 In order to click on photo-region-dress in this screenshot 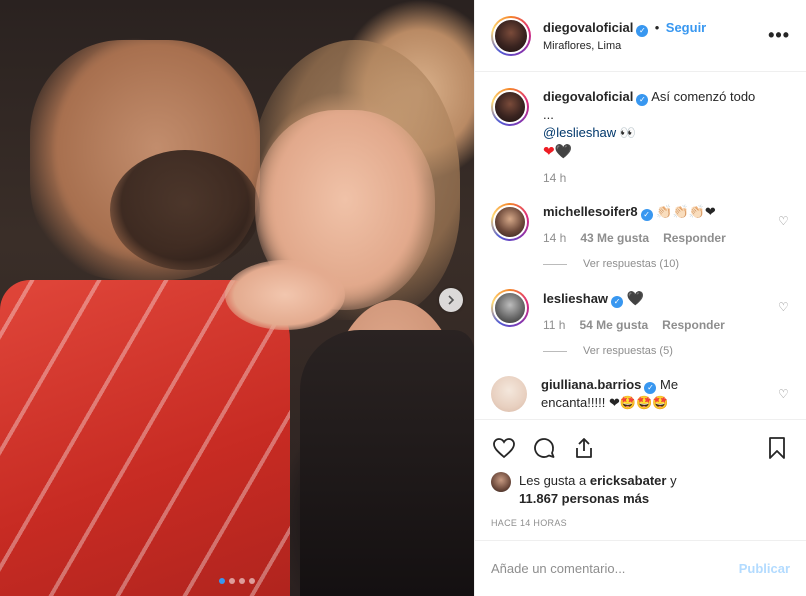, I will do `click(387, 463)`.